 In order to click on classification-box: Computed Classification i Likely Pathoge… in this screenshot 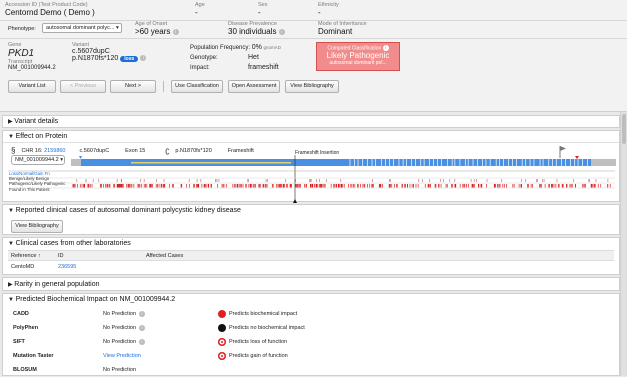, I will do `click(358, 56)`.